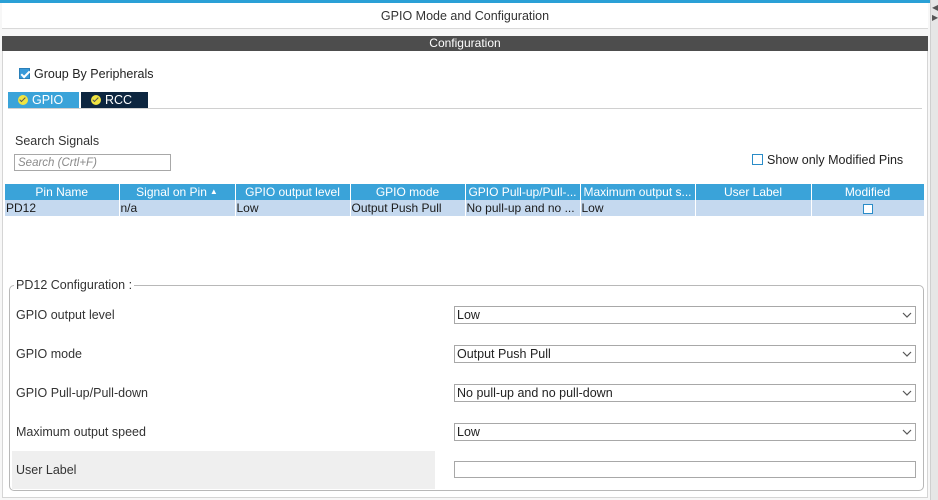 This screenshot has width=938, height=500. What do you see at coordinates (92, 162) in the screenshot?
I see `search-input` at bounding box center [92, 162].